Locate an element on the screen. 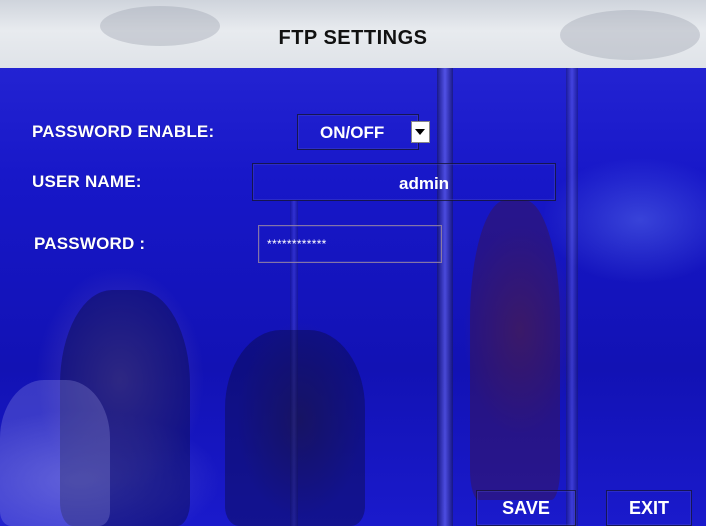 This screenshot has height=526, width=706. chevron-down-icon is located at coordinates (420, 132).